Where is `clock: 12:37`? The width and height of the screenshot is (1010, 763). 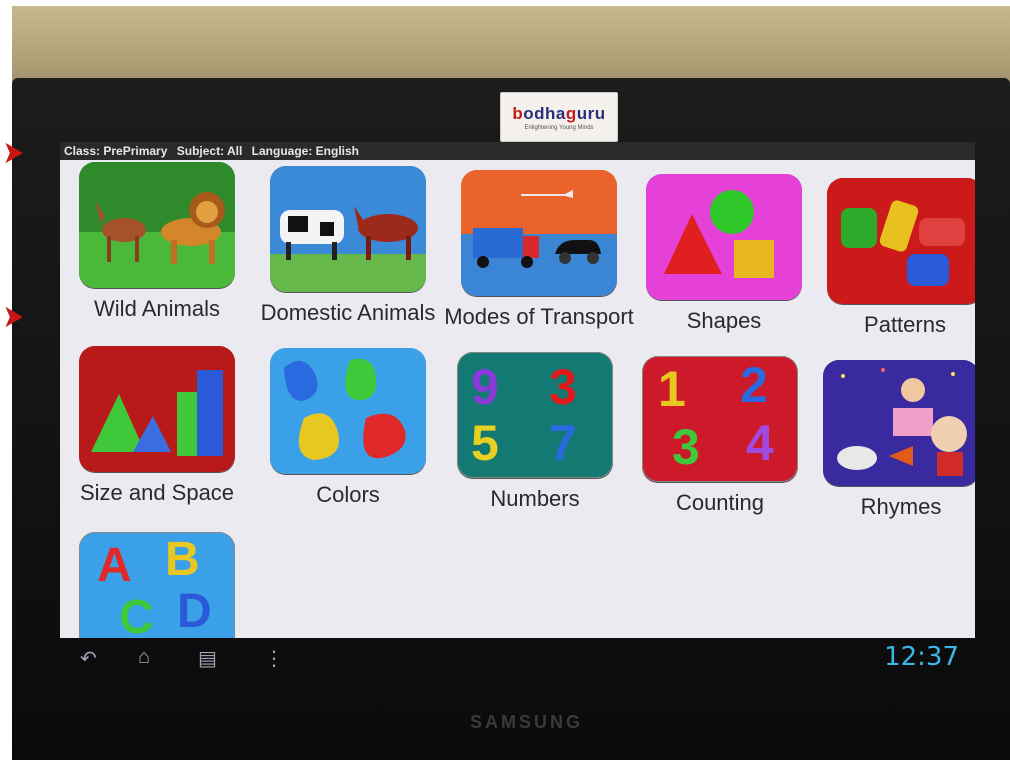
clock: 12:37 is located at coordinates (921, 657).